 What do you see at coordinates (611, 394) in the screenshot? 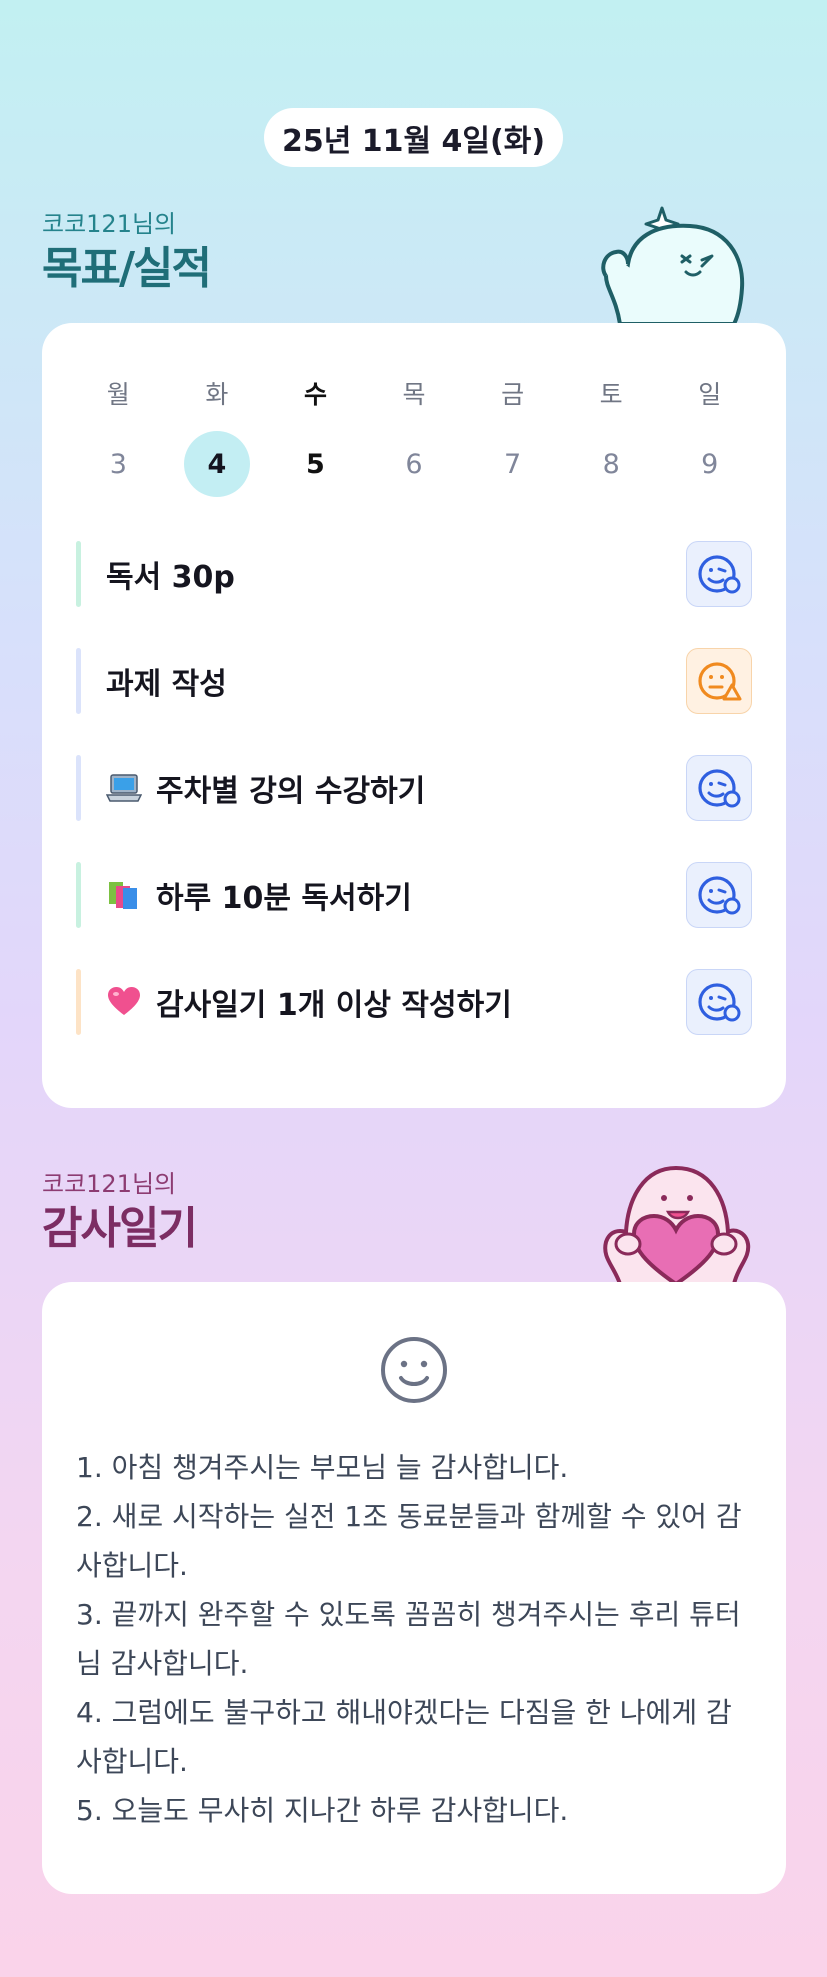
I see `weekday-label: 토` at bounding box center [611, 394].